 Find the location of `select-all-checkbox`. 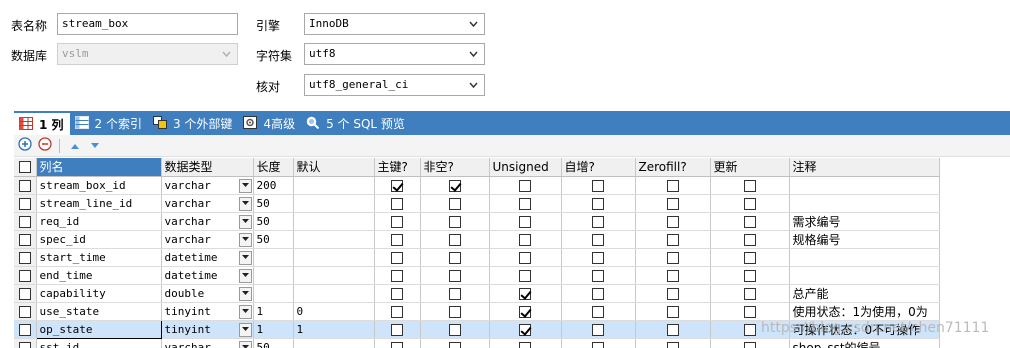

select-all-checkbox is located at coordinates (24, 167).